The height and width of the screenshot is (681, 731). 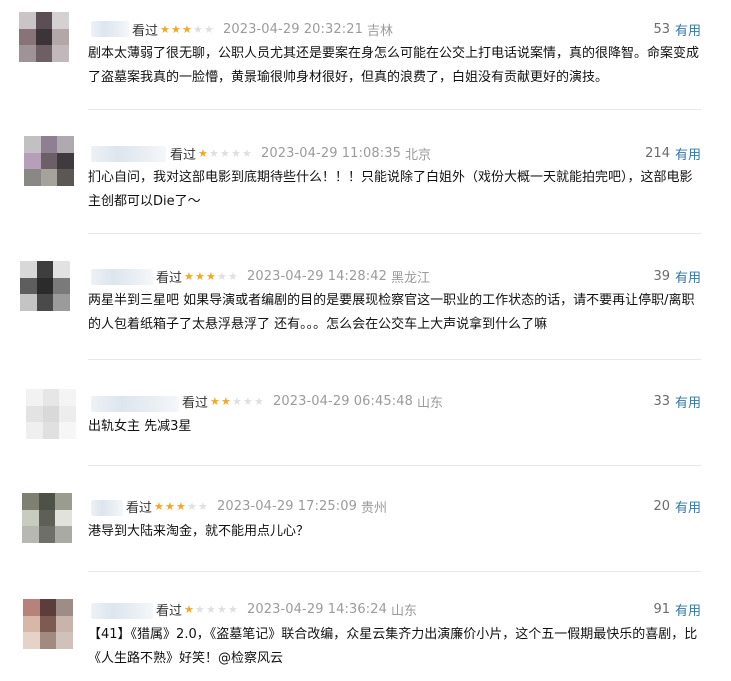 What do you see at coordinates (673, 153) in the screenshot?
I see `vote-area: 214 有用` at bounding box center [673, 153].